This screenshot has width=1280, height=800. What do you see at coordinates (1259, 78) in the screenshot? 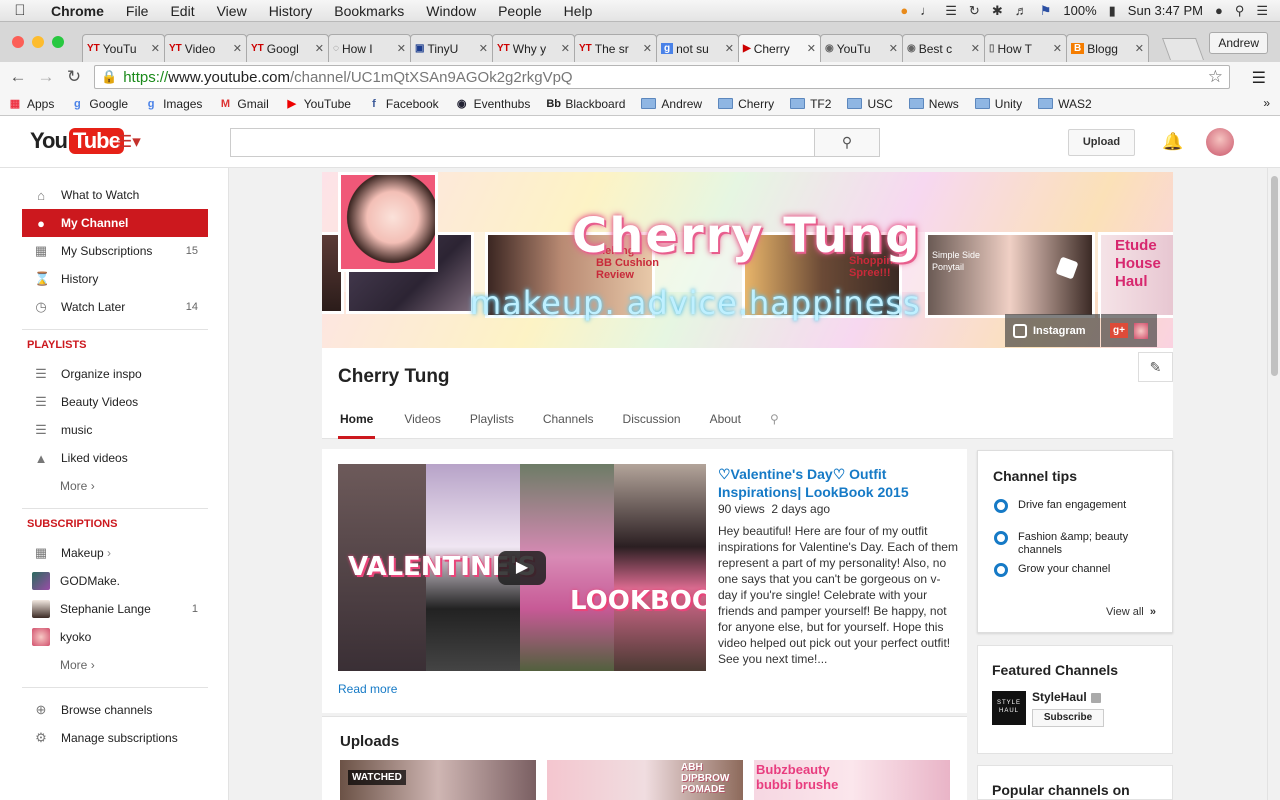
I see `chrome-menu-icon: ☰` at bounding box center [1259, 78].